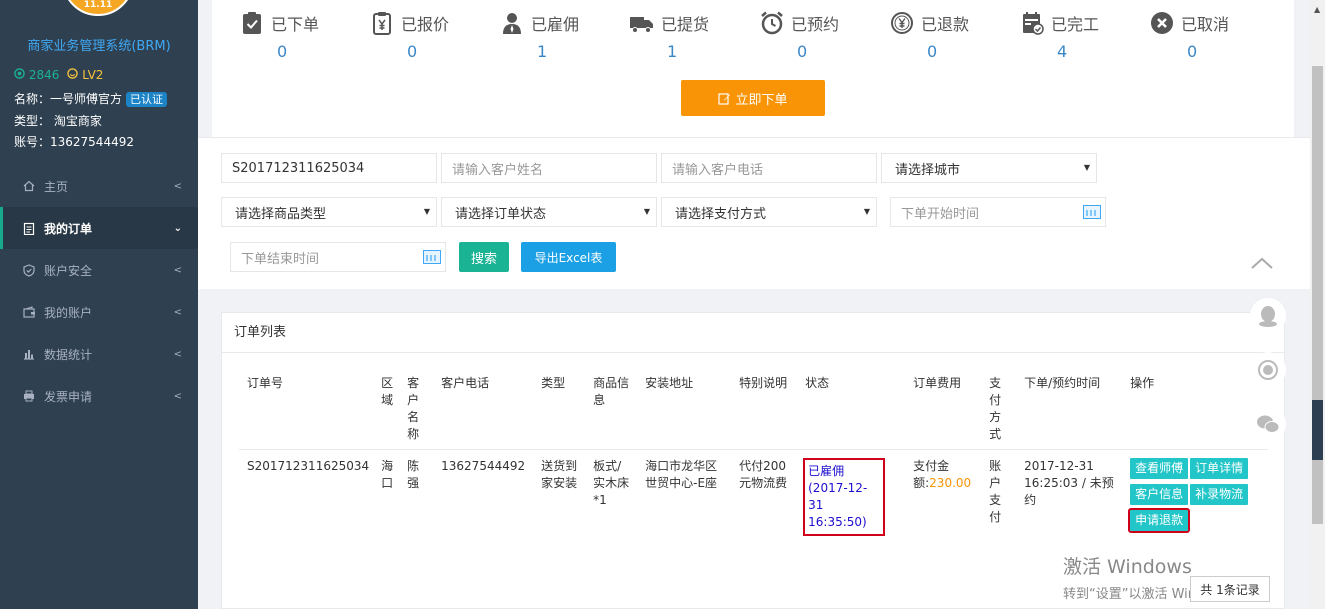 The height and width of the screenshot is (609, 1325). I want to click on clipboard-icon, so click(29, 228).